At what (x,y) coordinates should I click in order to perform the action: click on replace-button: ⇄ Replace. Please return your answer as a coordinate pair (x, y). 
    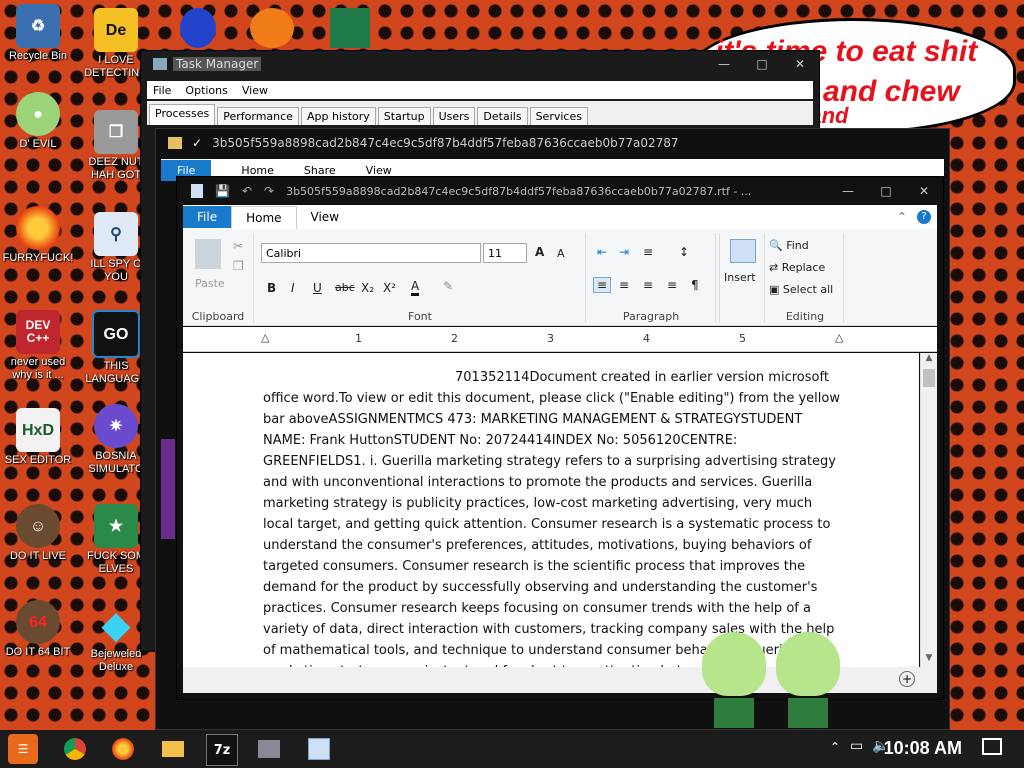
    Looking at the image, I should click on (797, 267).